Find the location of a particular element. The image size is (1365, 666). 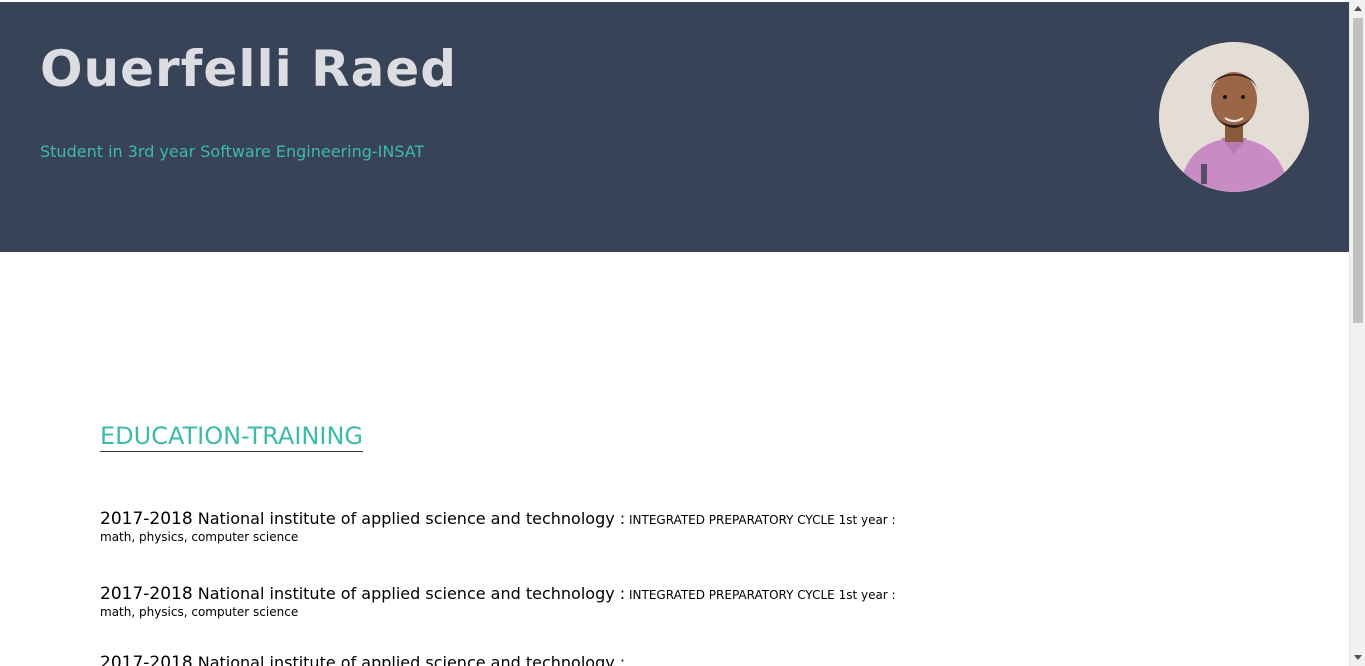

scroll-down-arrow-icon is located at coordinates (1358, 657).